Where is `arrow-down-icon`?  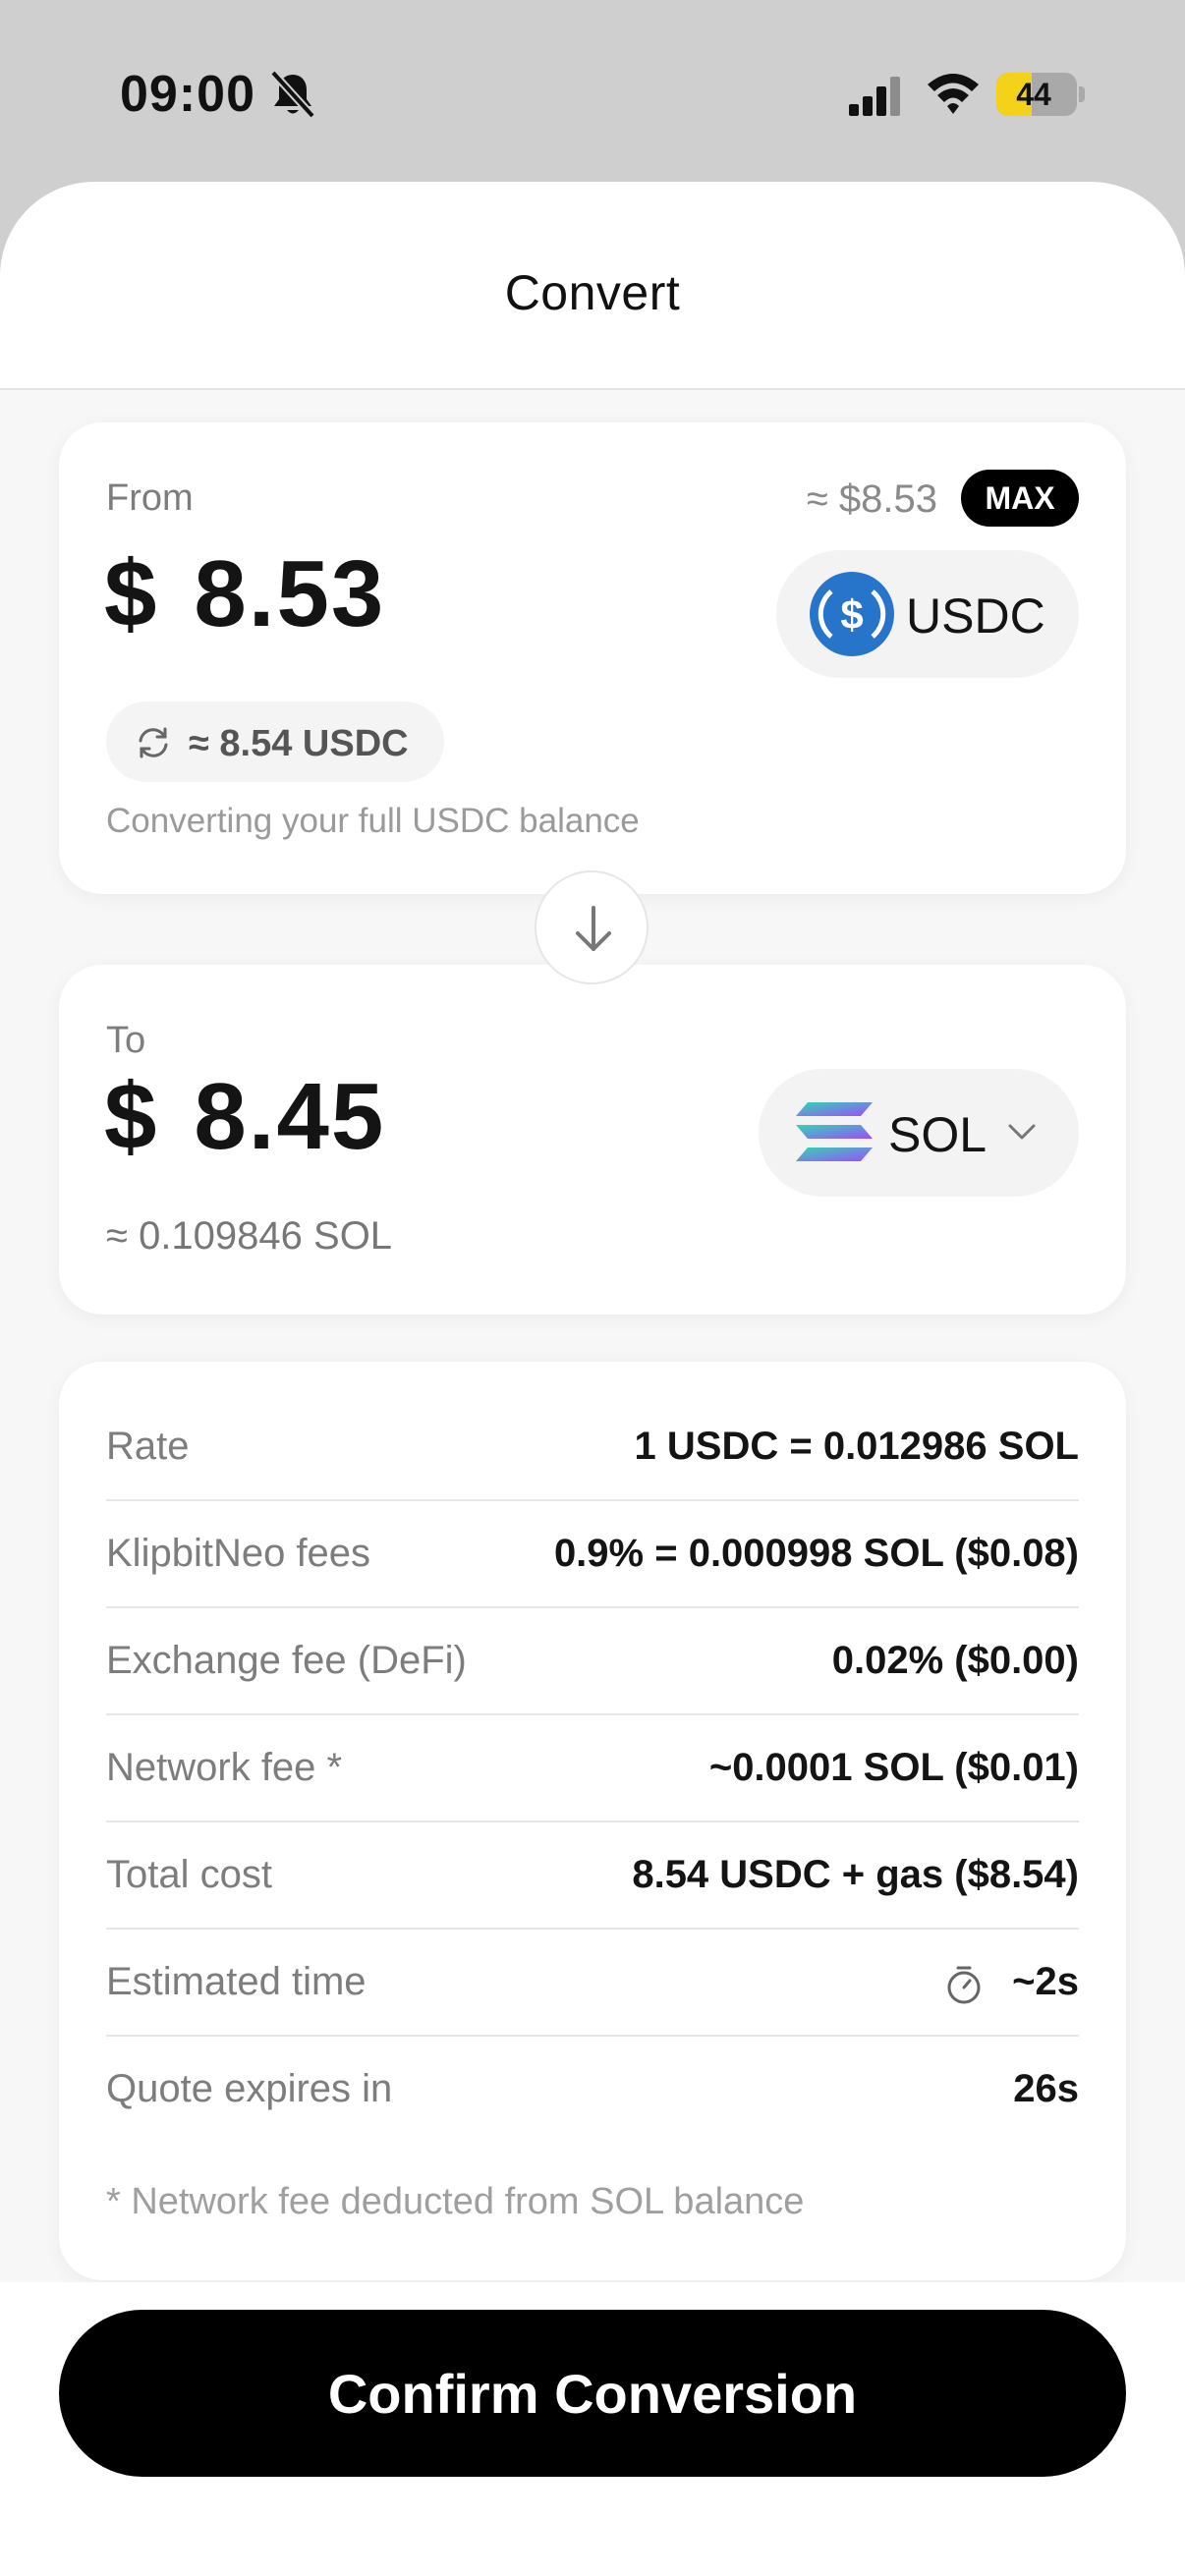
arrow-down-icon is located at coordinates (594, 928).